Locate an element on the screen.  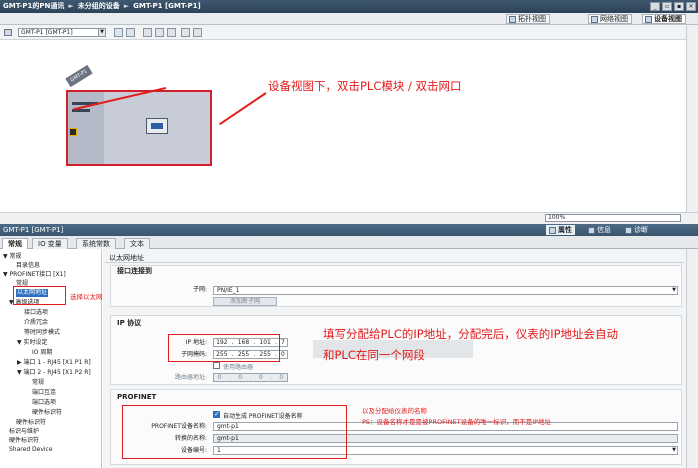
inspector-tabs: 常规 IO 变量 系统常数 文本 is located at coordinates (349, 243).